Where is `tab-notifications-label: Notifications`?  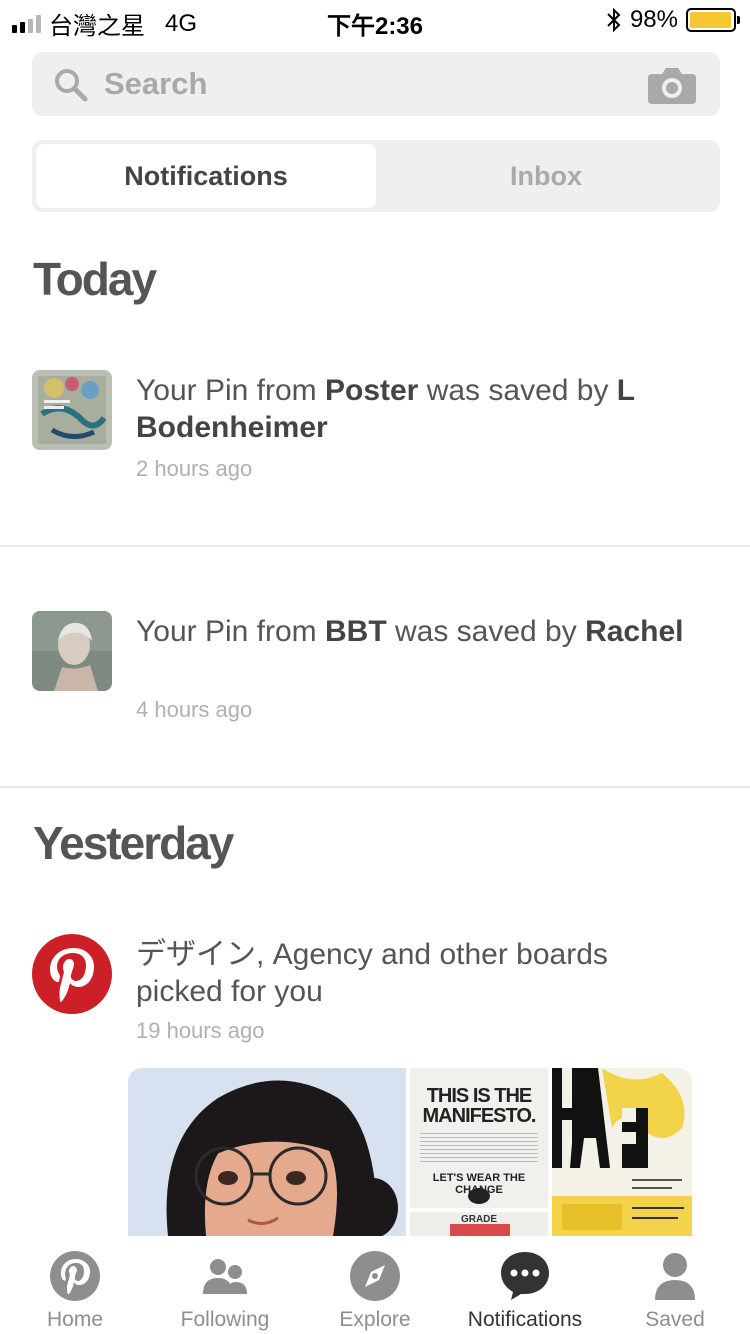 tab-notifications-label: Notifications is located at coordinates (525, 1319).